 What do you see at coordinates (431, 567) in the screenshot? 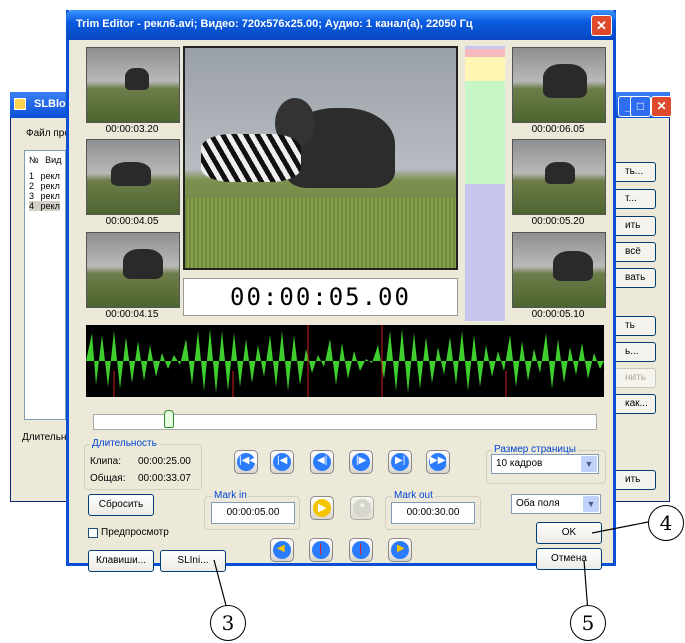
I see `callout-lines` at bounding box center [431, 567].